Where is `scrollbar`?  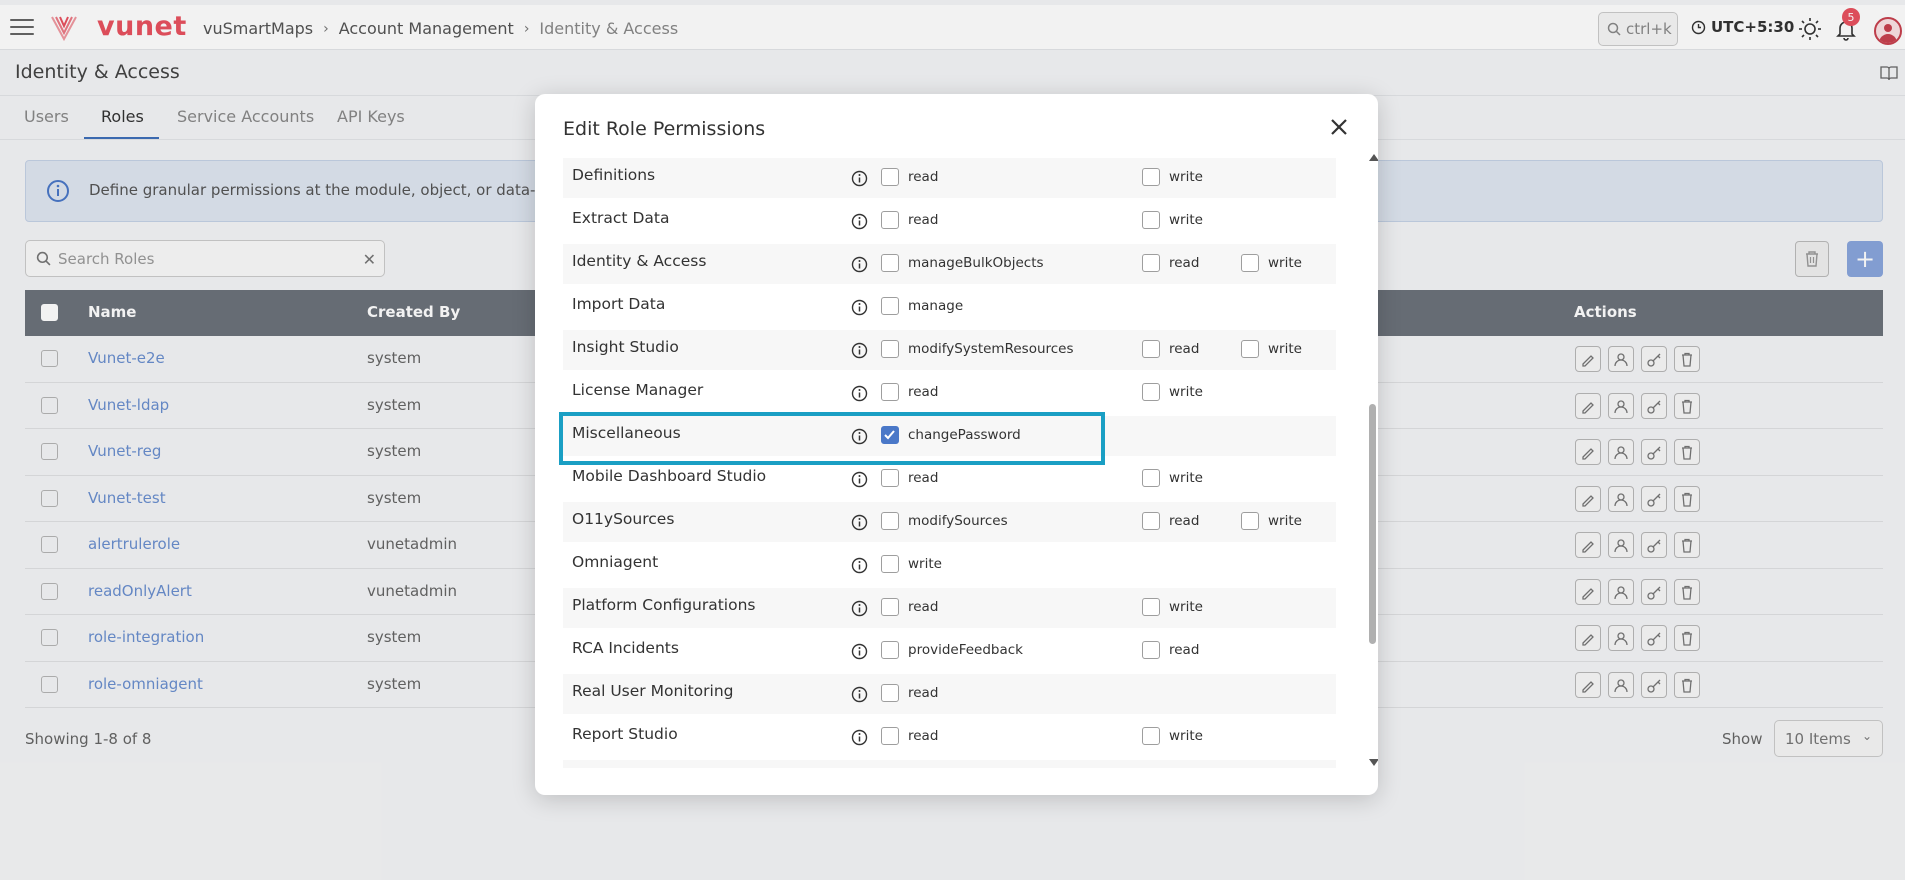
scrollbar is located at coordinates (1372, 464).